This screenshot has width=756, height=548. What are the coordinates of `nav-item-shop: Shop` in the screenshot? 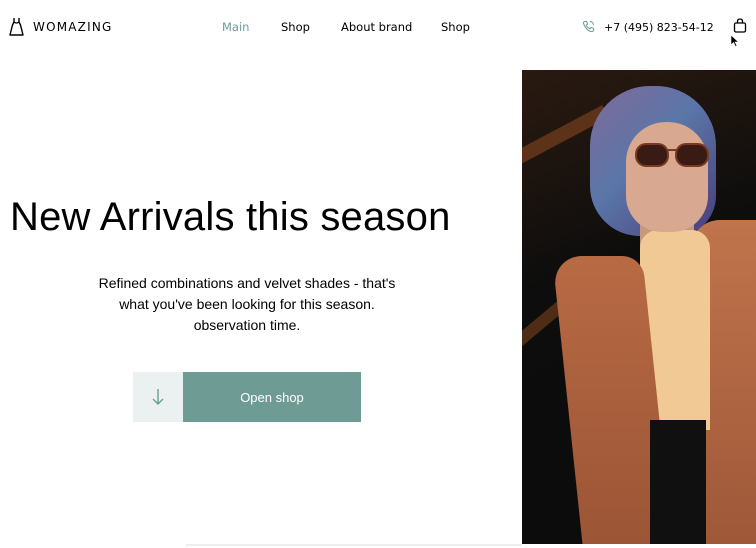 It's located at (295, 27).